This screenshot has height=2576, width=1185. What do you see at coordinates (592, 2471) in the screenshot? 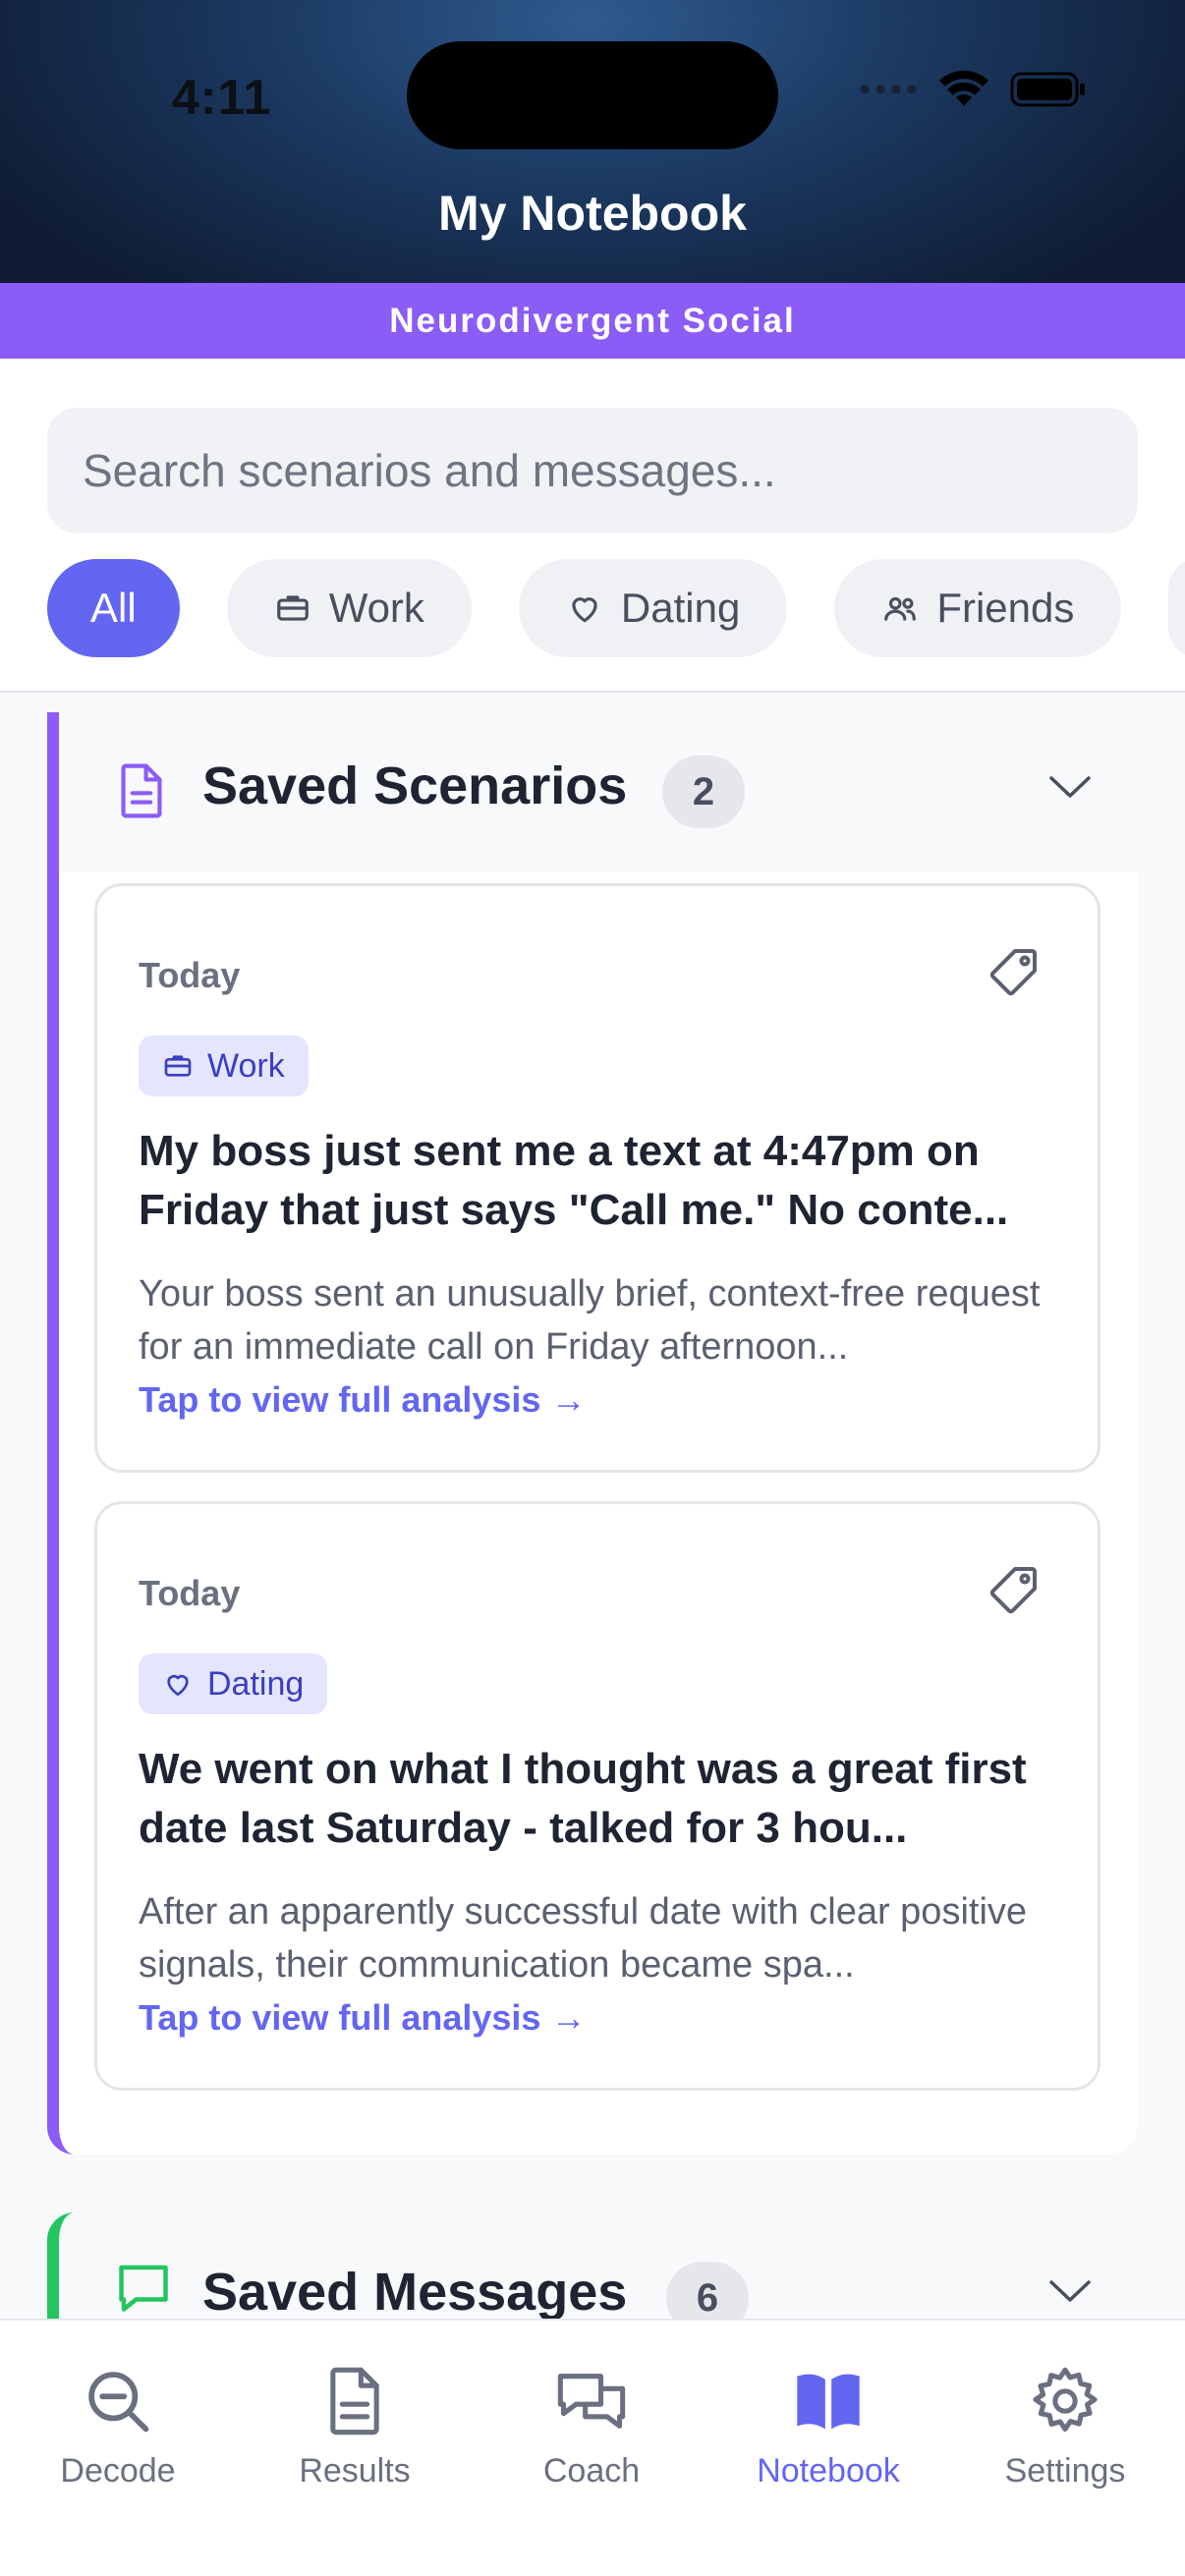
I see `tab-label: Coach` at bounding box center [592, 2471].